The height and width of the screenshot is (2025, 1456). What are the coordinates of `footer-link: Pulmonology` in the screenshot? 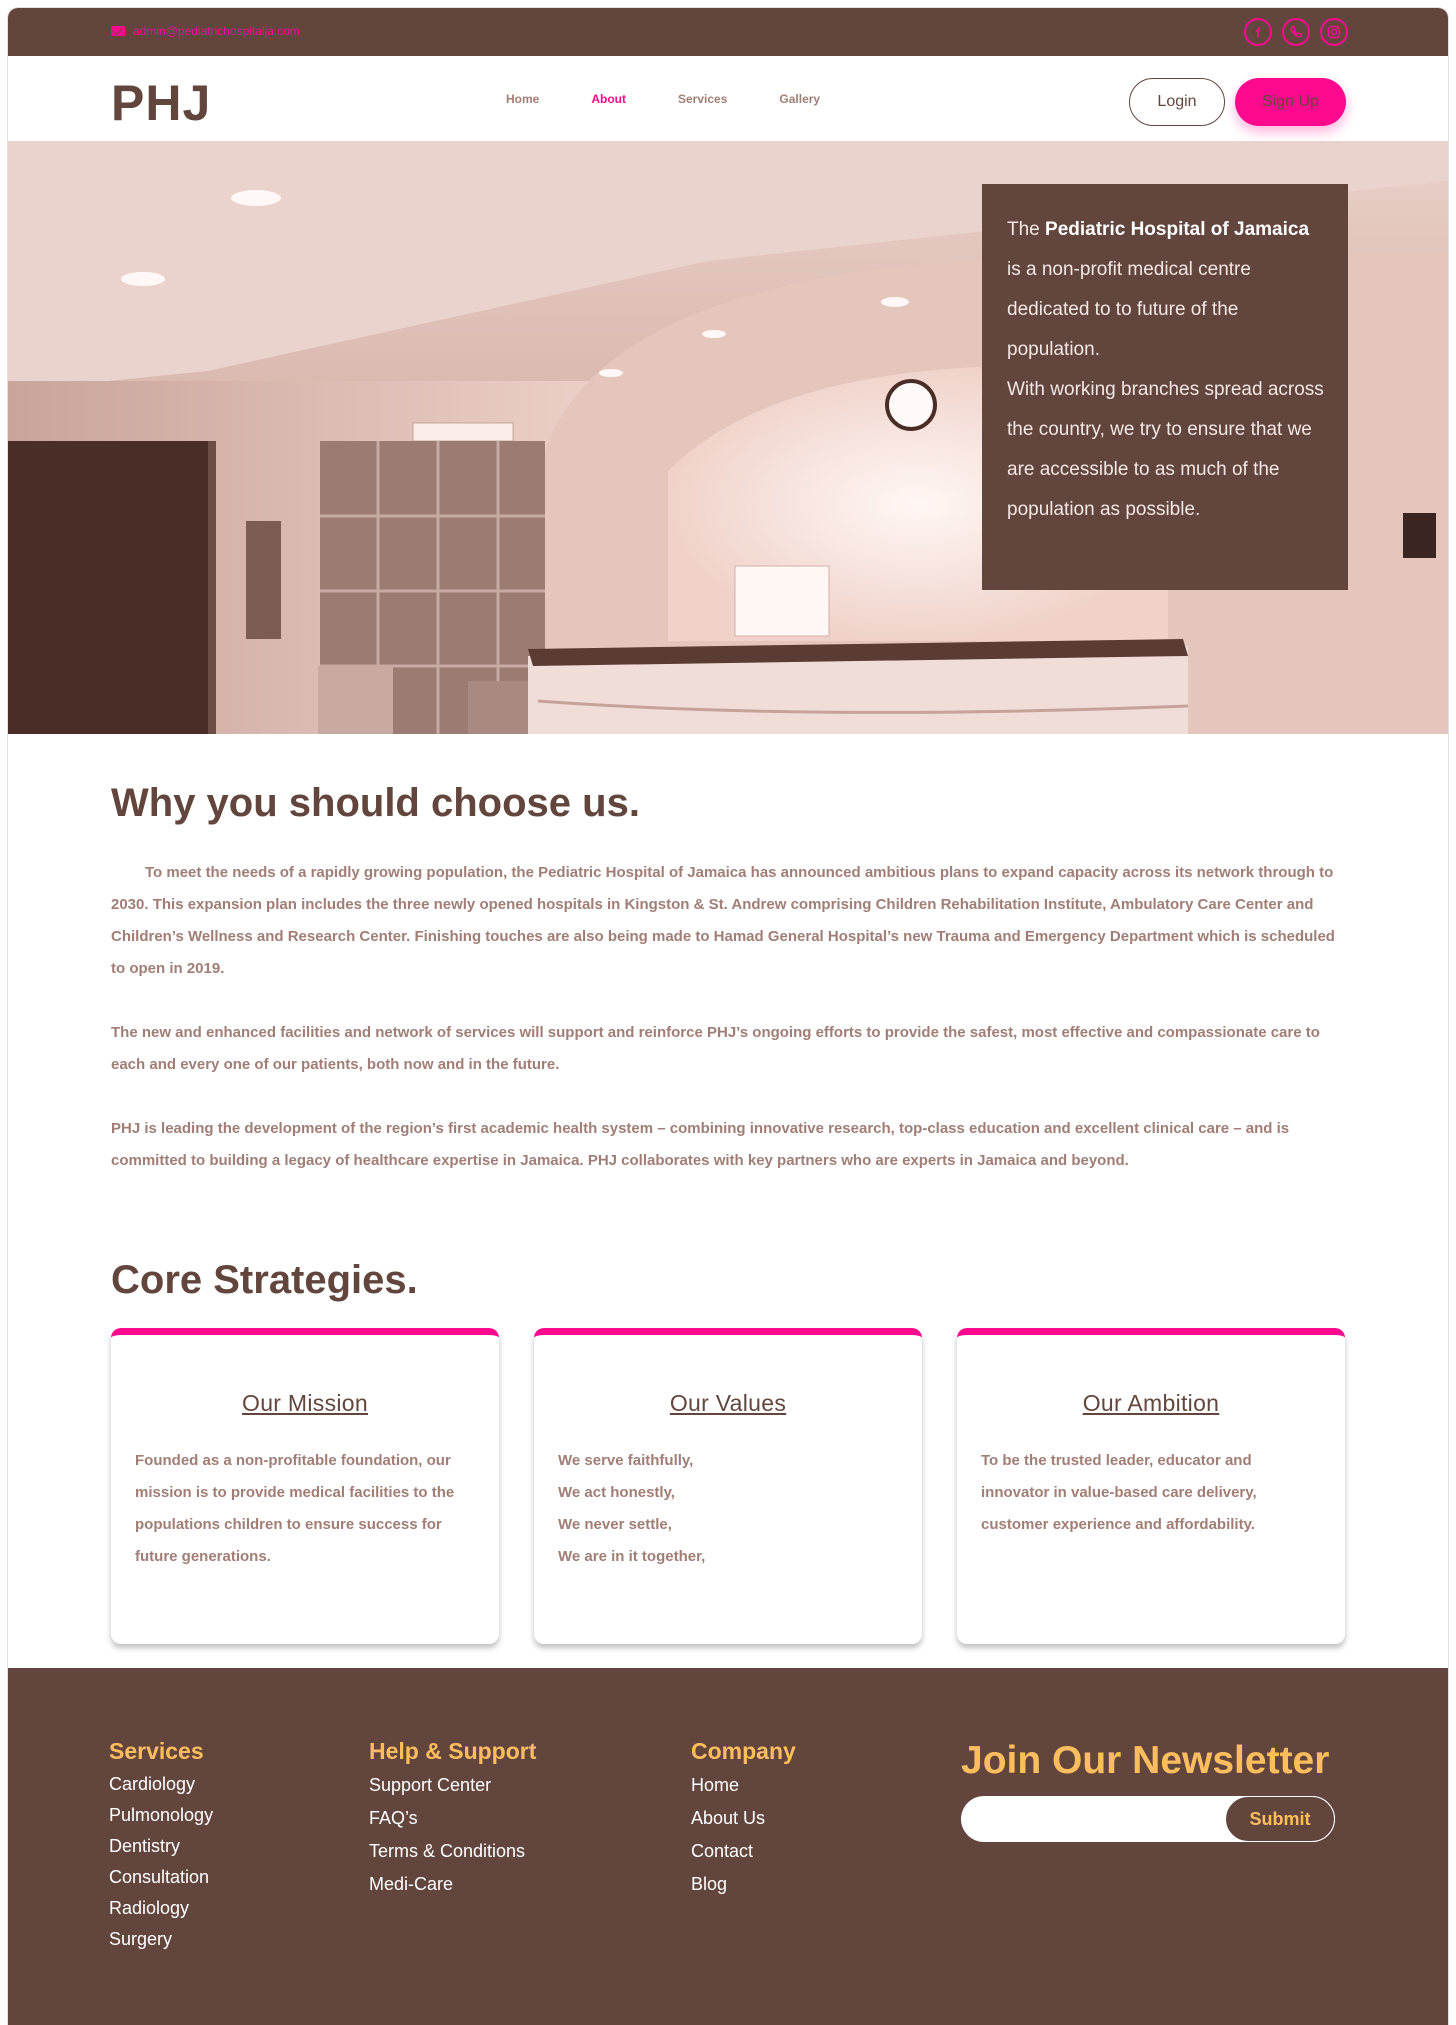 It's located at (161, 1815).